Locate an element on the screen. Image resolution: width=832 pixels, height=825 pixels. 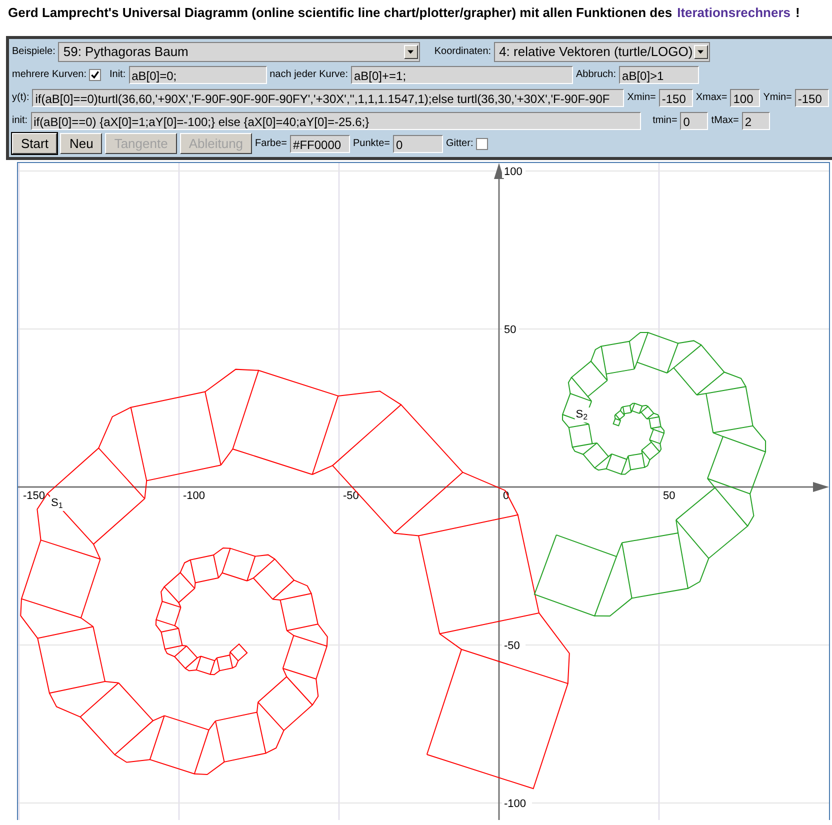
input-field: aB[0]>1 is located at coordinates (659, 75).